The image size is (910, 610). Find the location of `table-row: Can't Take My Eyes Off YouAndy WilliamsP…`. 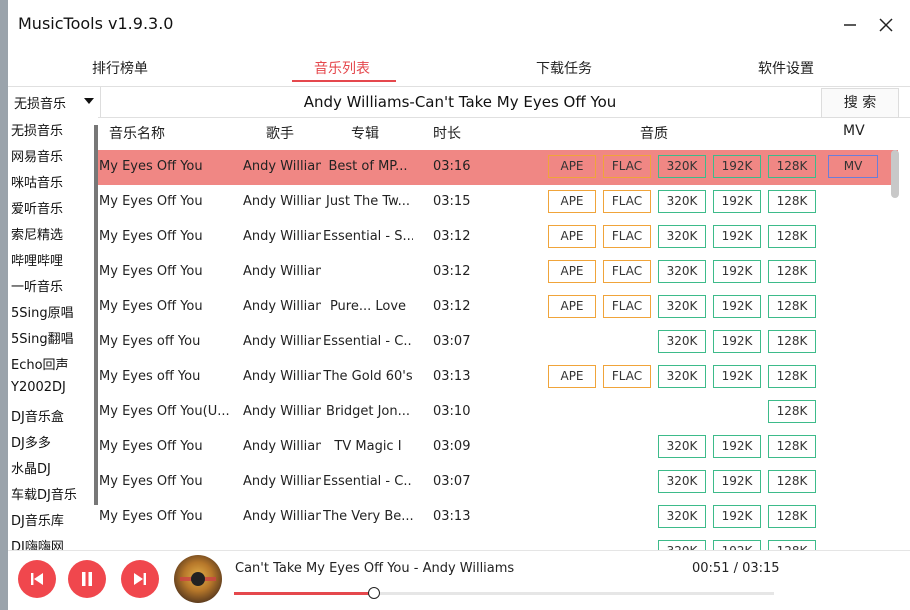

table-row: Can't Take My Eyes Off YouAndy WilliamsP… is located at coordinates (453, 307).